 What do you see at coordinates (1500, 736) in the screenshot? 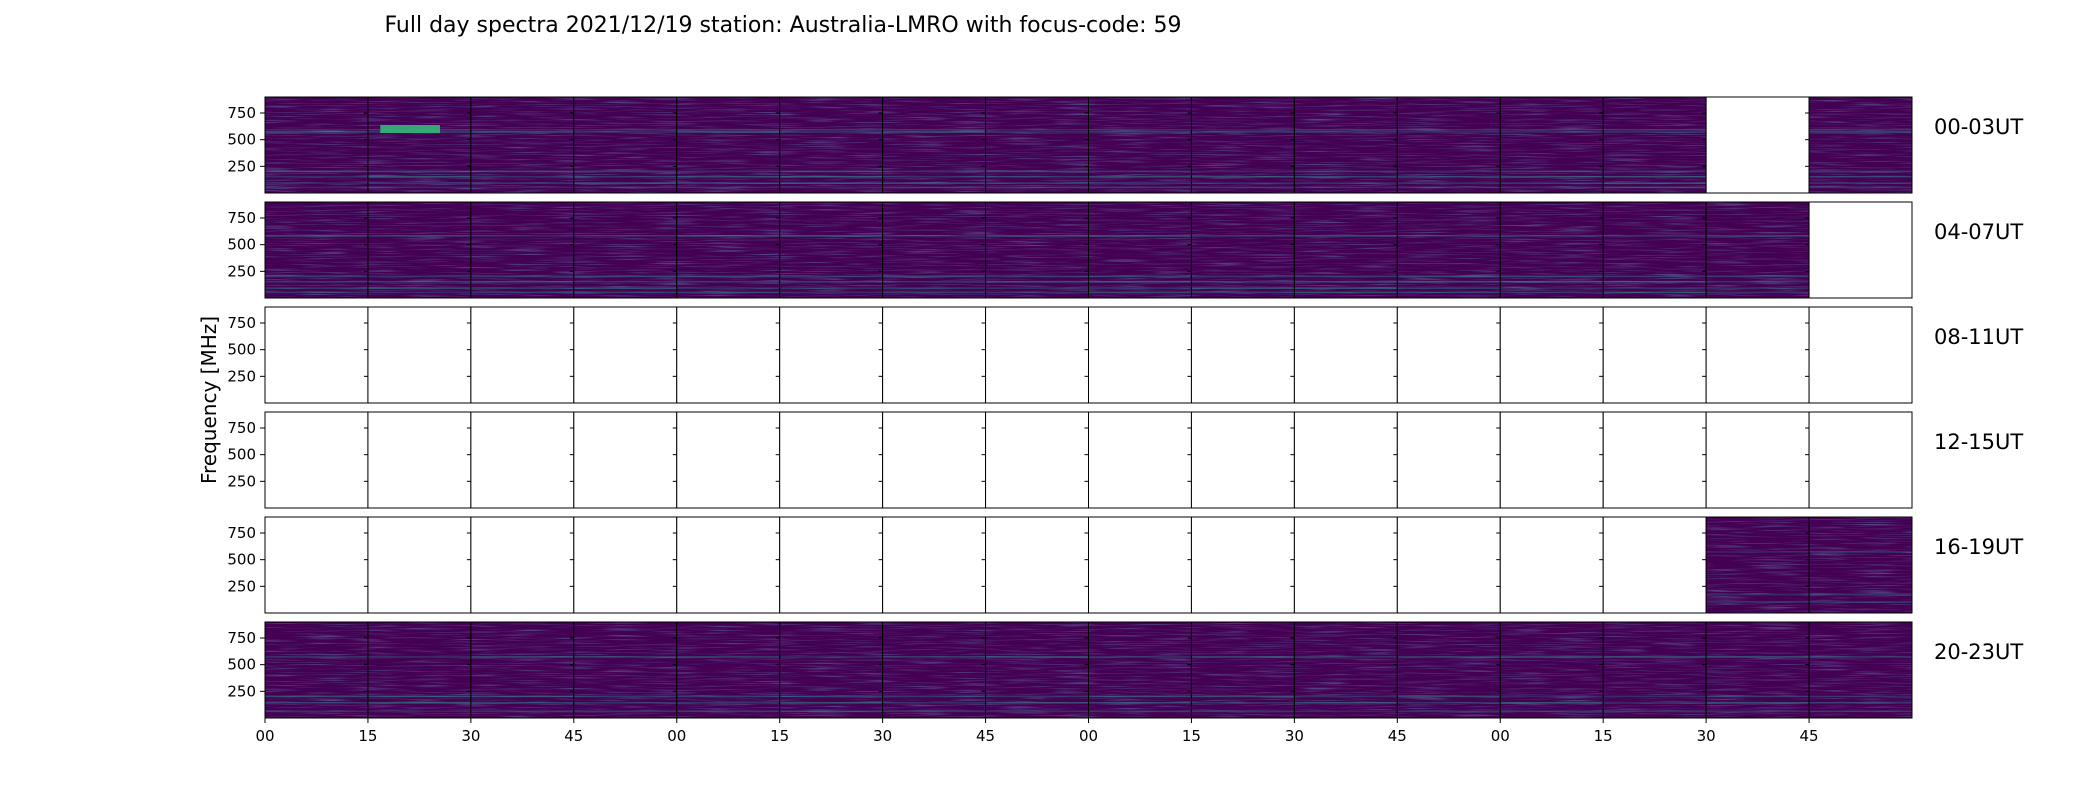
I see `x-tick-label: 00` at bounding box center [1500, 736].